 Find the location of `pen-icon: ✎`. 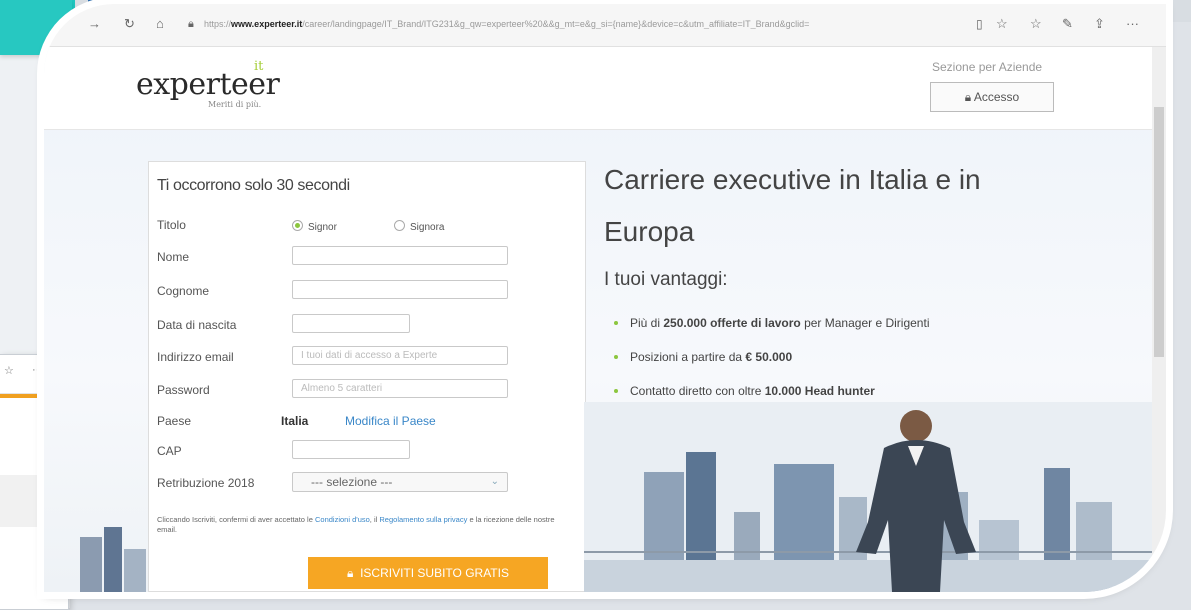

pen-icon: ✎ is located at coordinates (1067, 24).